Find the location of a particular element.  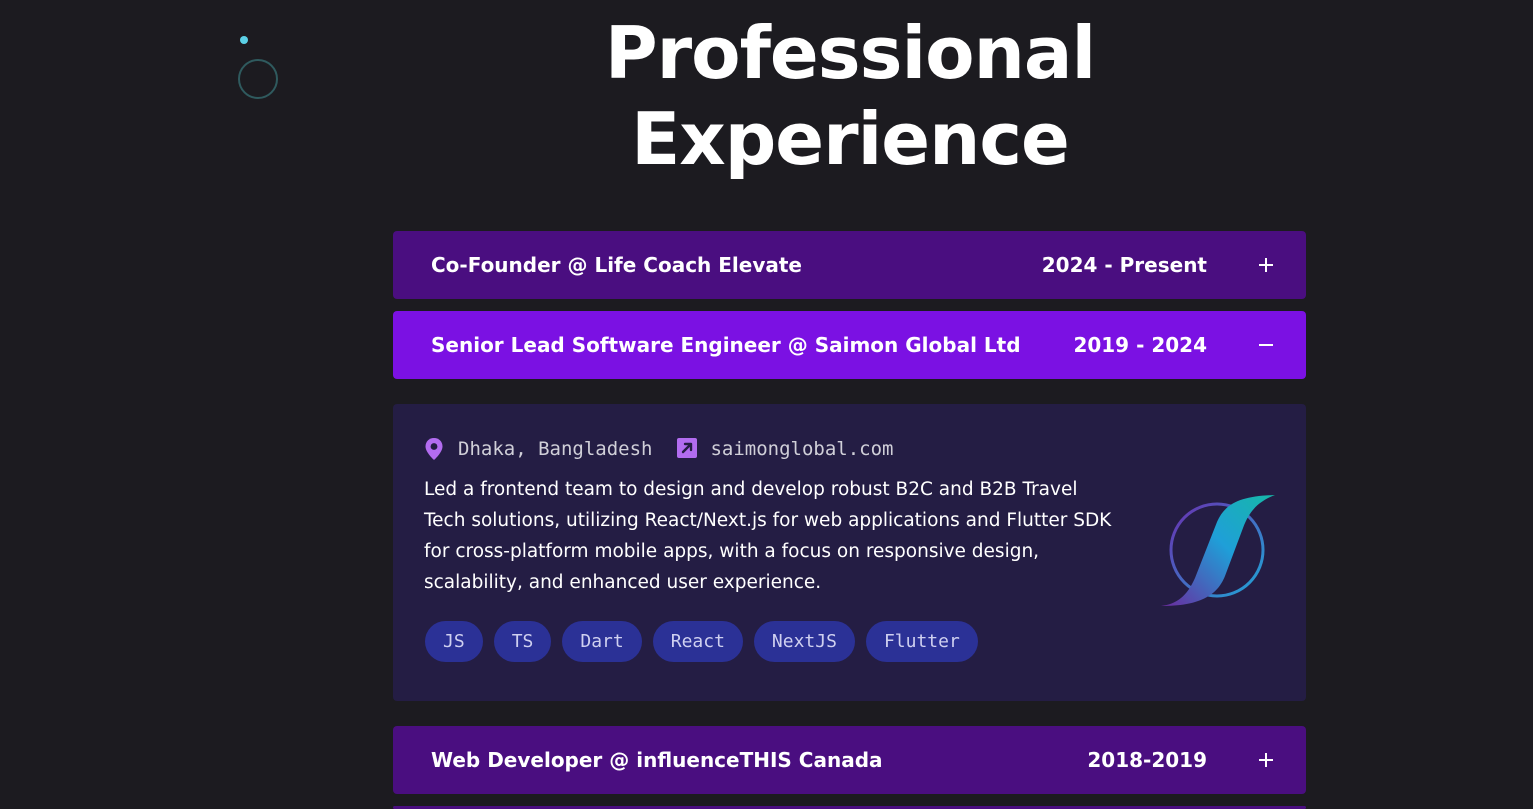

job-meta: Dhaka, Bangladesh saimonglobal.com is located at coordinates (659, 449).